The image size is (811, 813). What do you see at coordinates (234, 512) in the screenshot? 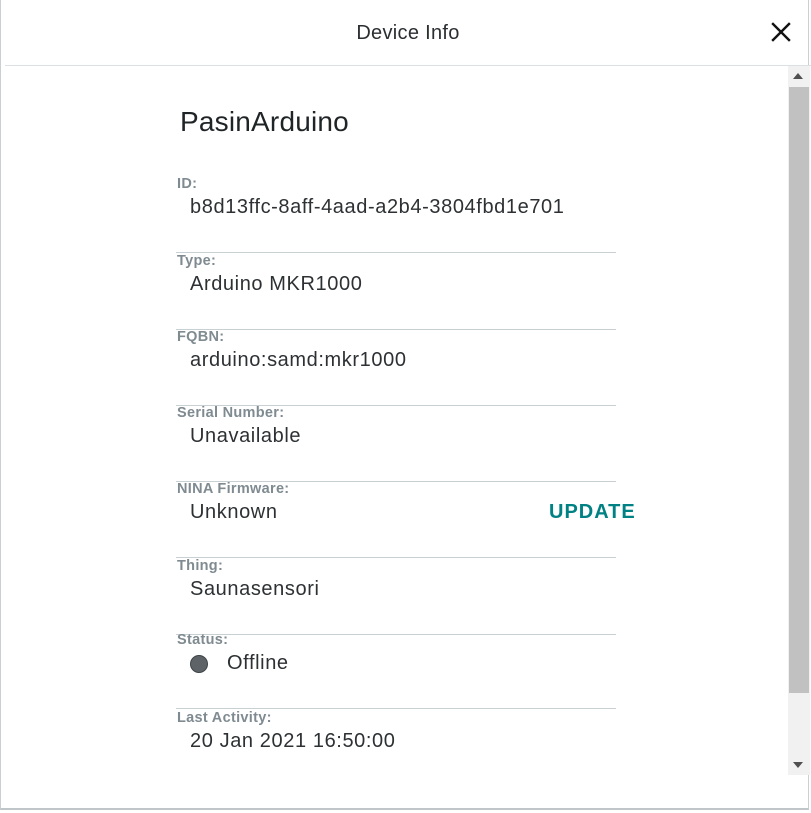
I see `field-value-nina-firmware: Unknown` at bounding box center [234, 512].